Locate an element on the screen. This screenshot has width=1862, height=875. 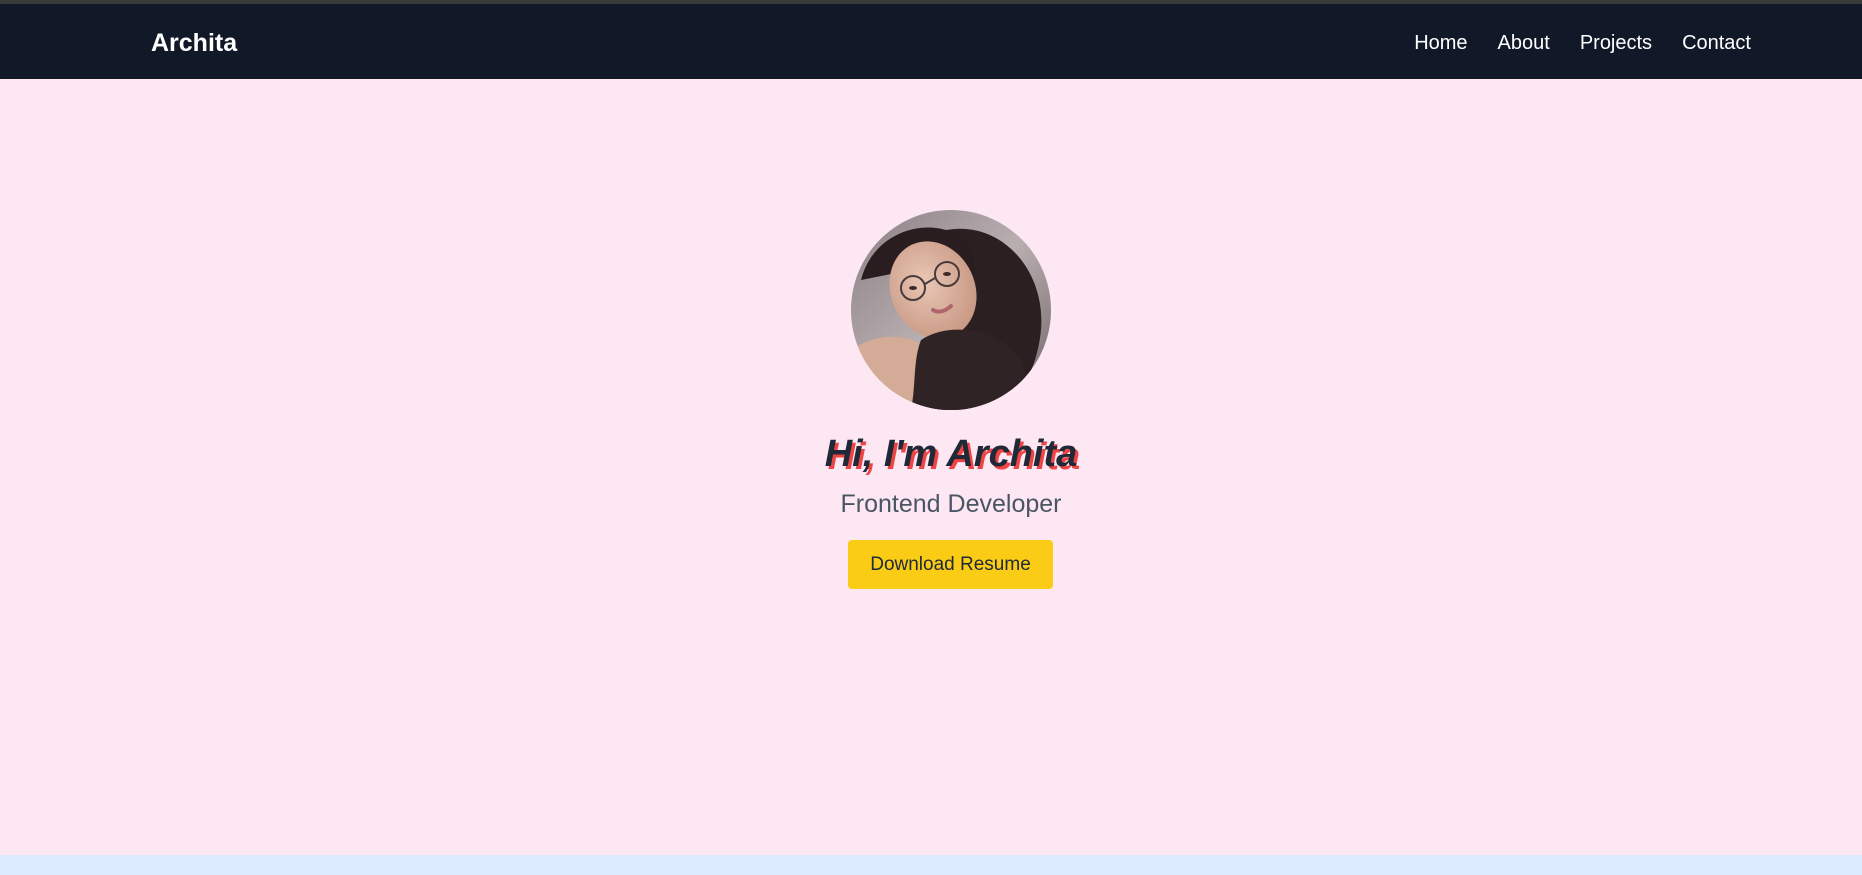
avatar is located at coordinates (951, 310).